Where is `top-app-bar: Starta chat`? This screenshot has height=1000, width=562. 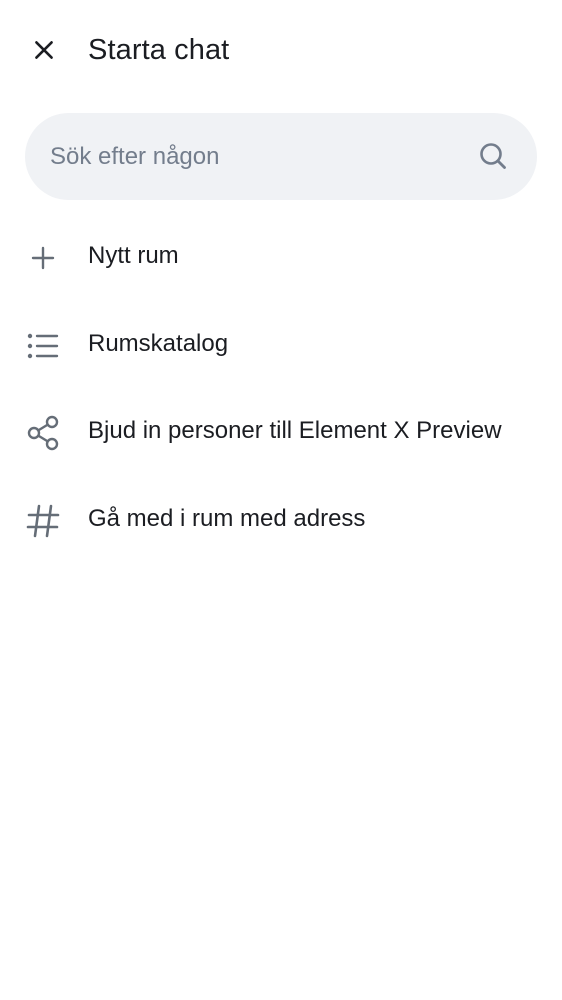 top-app-bar: Starta chat is located at coordinates (281, 50).